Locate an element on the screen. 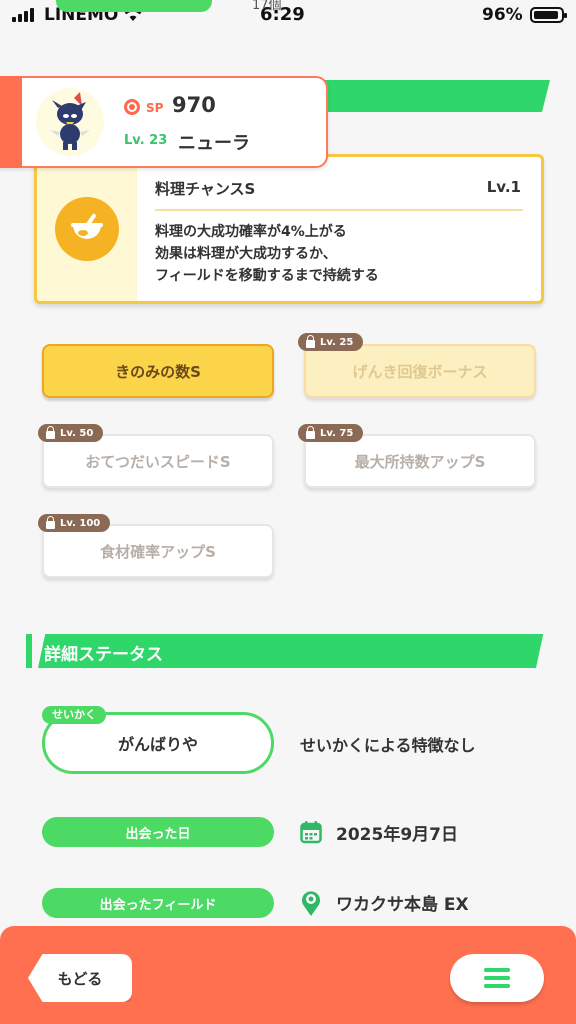  hamburger-icon is located at coordinates (497, 978).